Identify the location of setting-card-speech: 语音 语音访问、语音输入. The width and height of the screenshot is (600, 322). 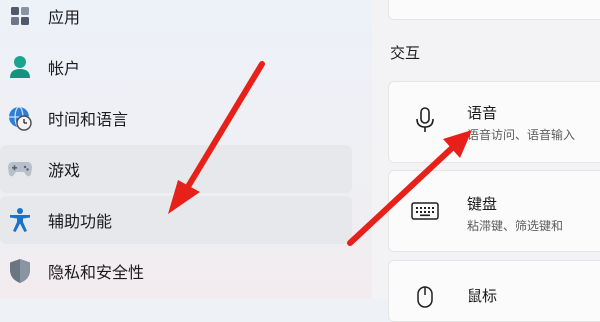
(494, 122).